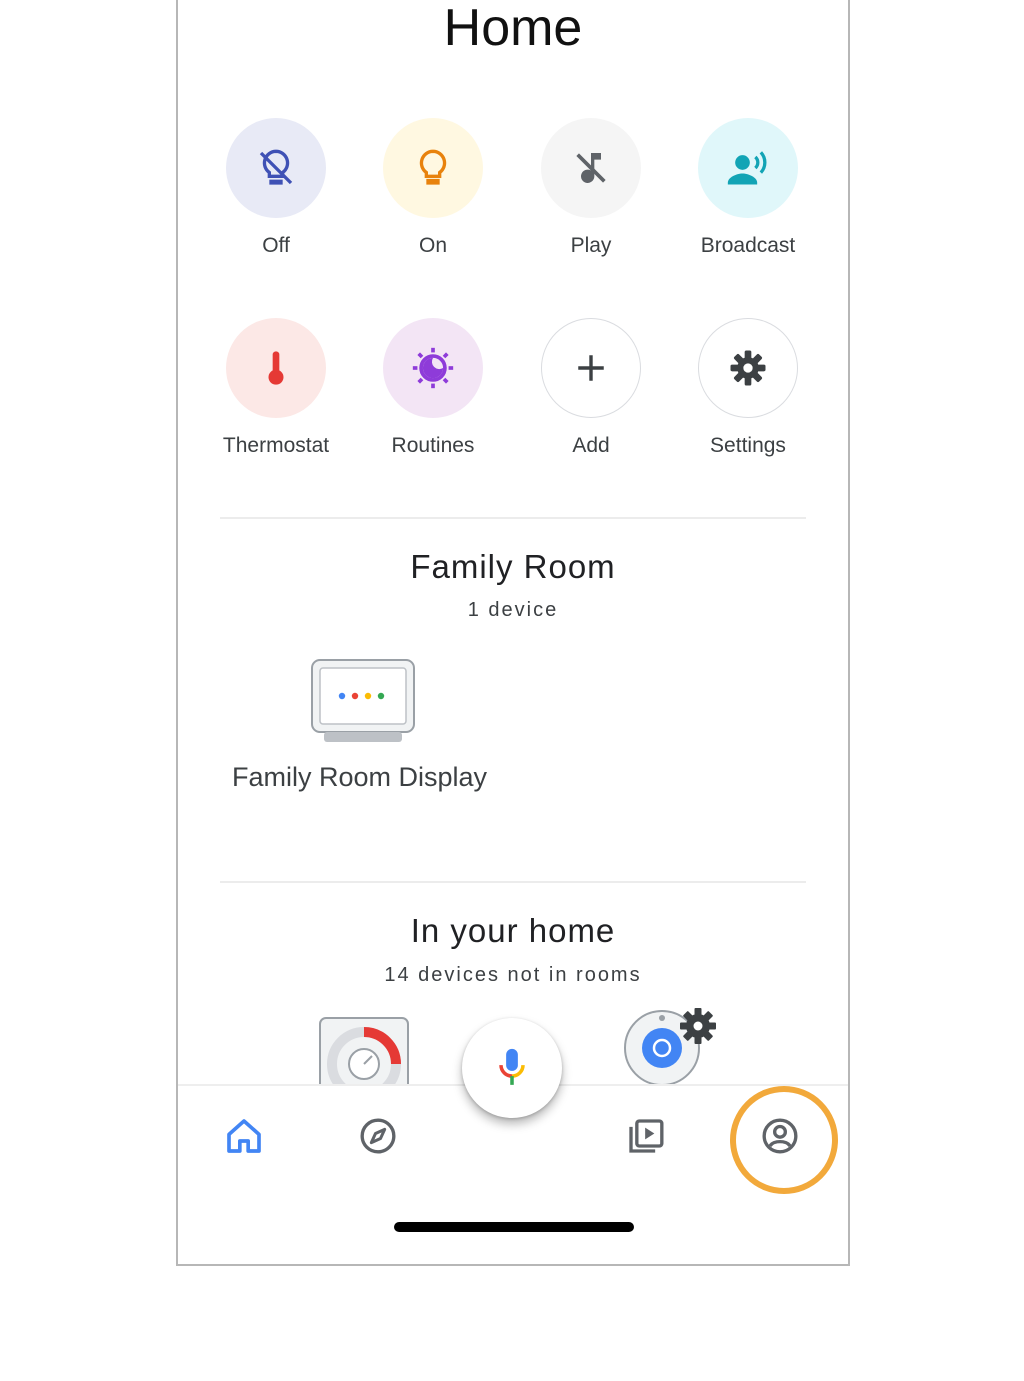  I want to click on gear-icon, so click(748, 368).